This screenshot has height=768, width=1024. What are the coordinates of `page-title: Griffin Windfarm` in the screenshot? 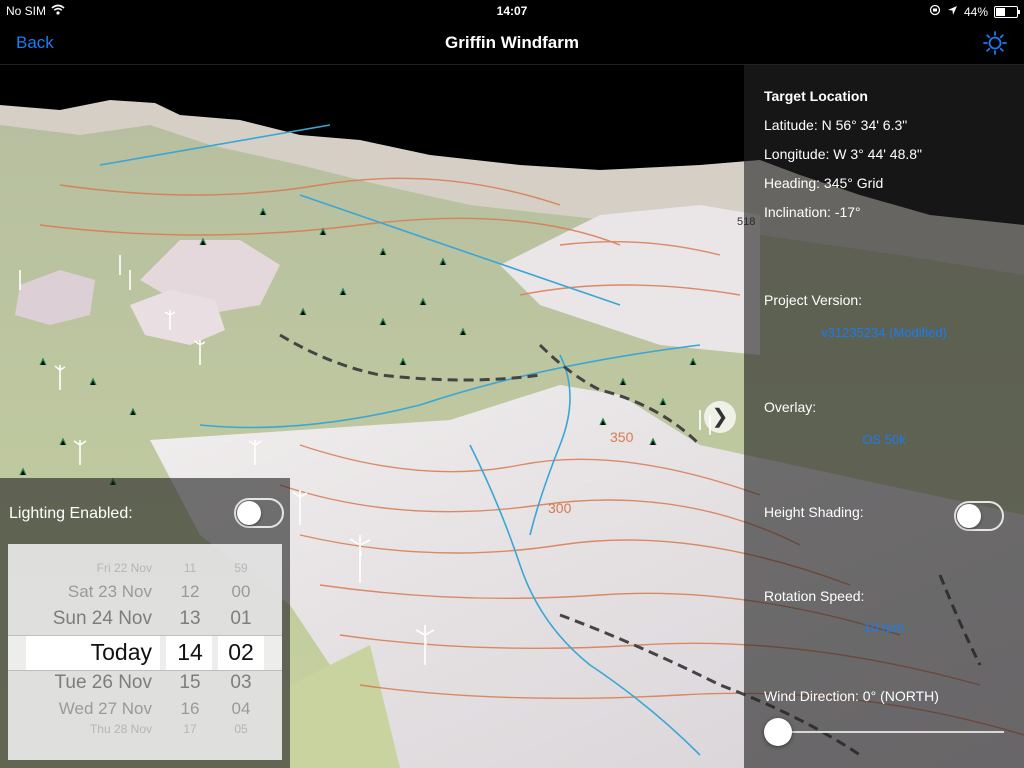 It's located at (512, 42).